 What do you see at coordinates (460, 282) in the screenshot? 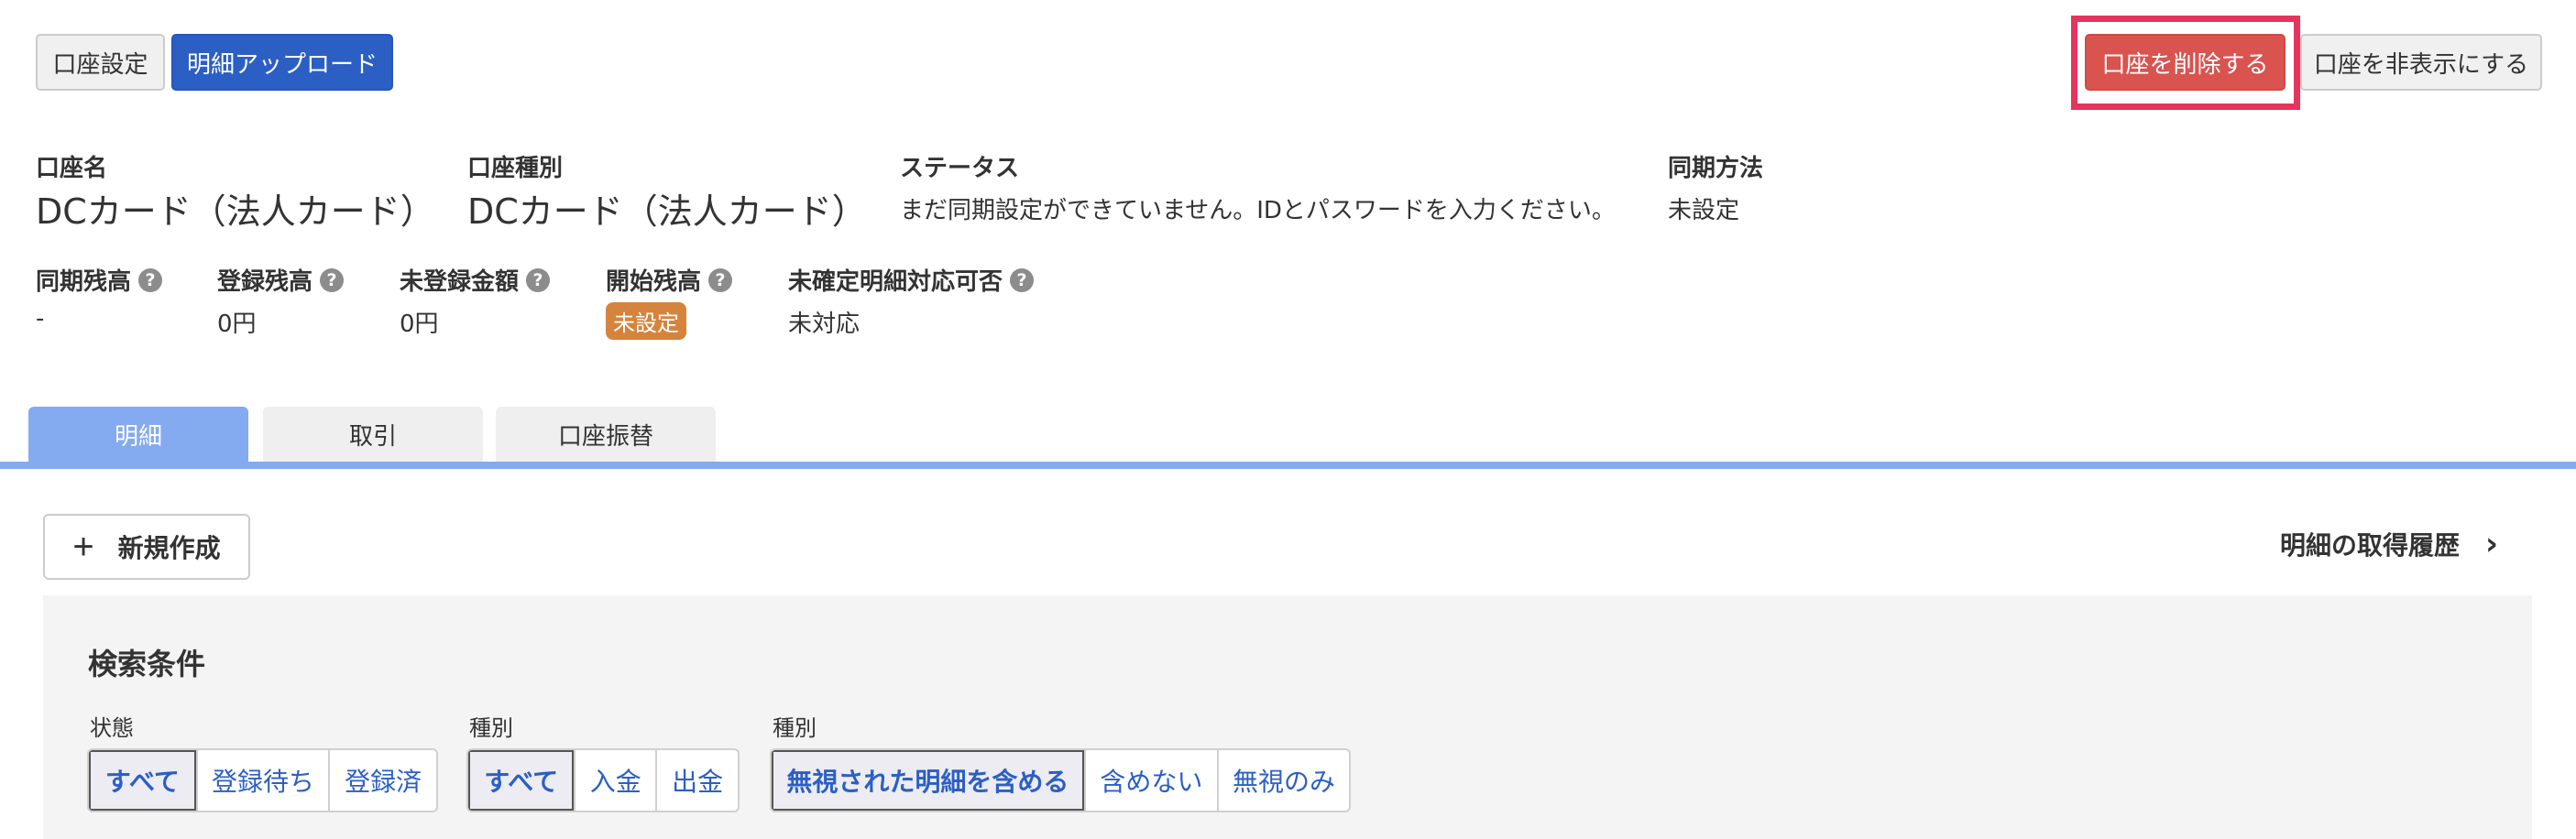
I see `unregistered-amount-label-text: 未登録金額` at bounding box center [460, 282].